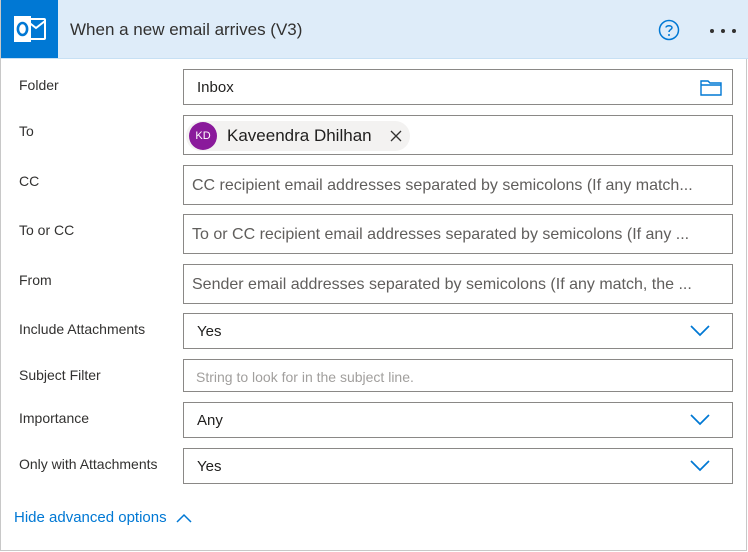 The image size is (748, 552). What do you see at coordinates (47, 230) in the screenshot?
I see `to-or-cc-label: To or CC` at bounding box center [47, 230].